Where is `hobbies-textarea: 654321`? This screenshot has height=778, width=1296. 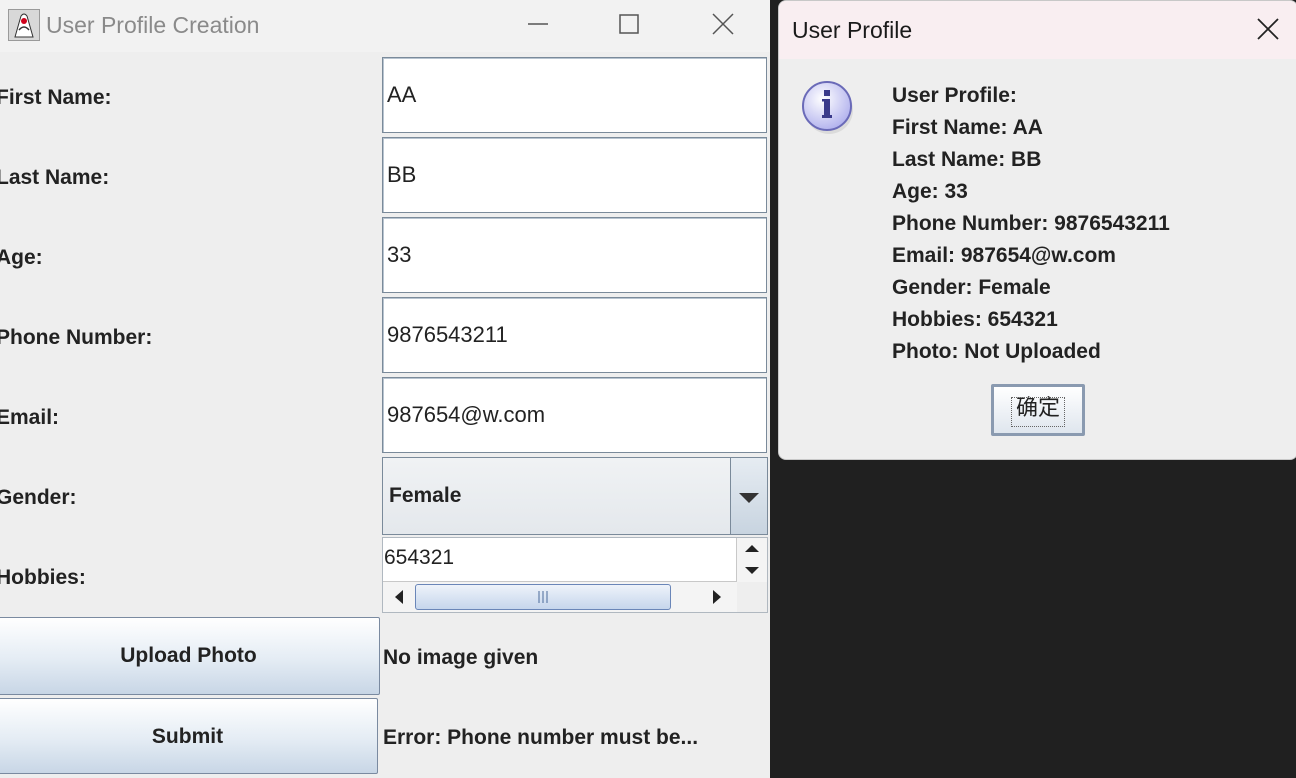 hobbies-textarea: 654321 is located at coordinates (575, 575).